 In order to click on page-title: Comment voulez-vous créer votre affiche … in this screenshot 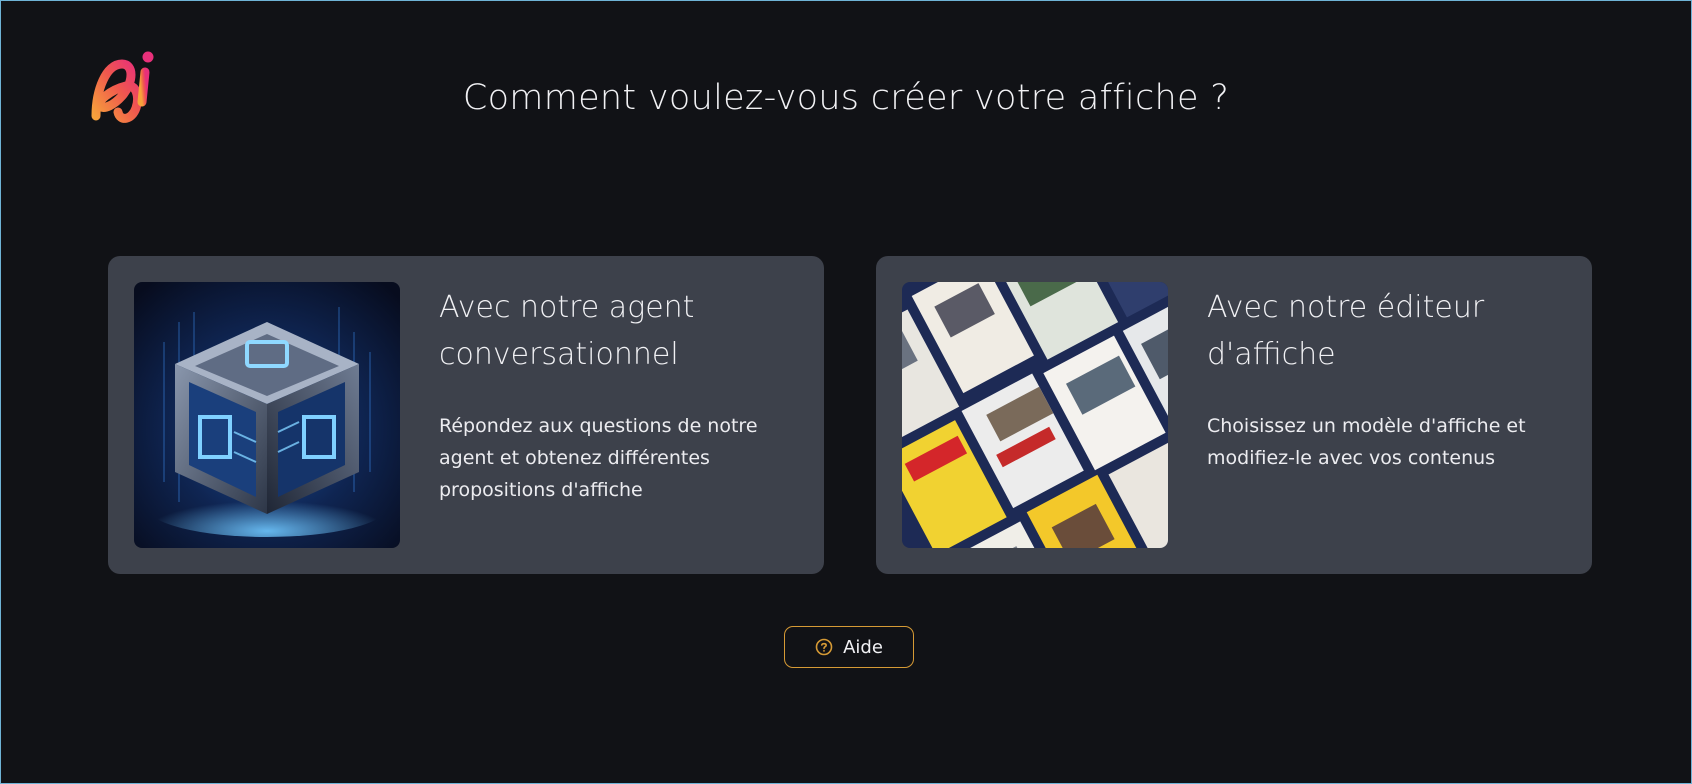, I will do `click(846, 98)`.